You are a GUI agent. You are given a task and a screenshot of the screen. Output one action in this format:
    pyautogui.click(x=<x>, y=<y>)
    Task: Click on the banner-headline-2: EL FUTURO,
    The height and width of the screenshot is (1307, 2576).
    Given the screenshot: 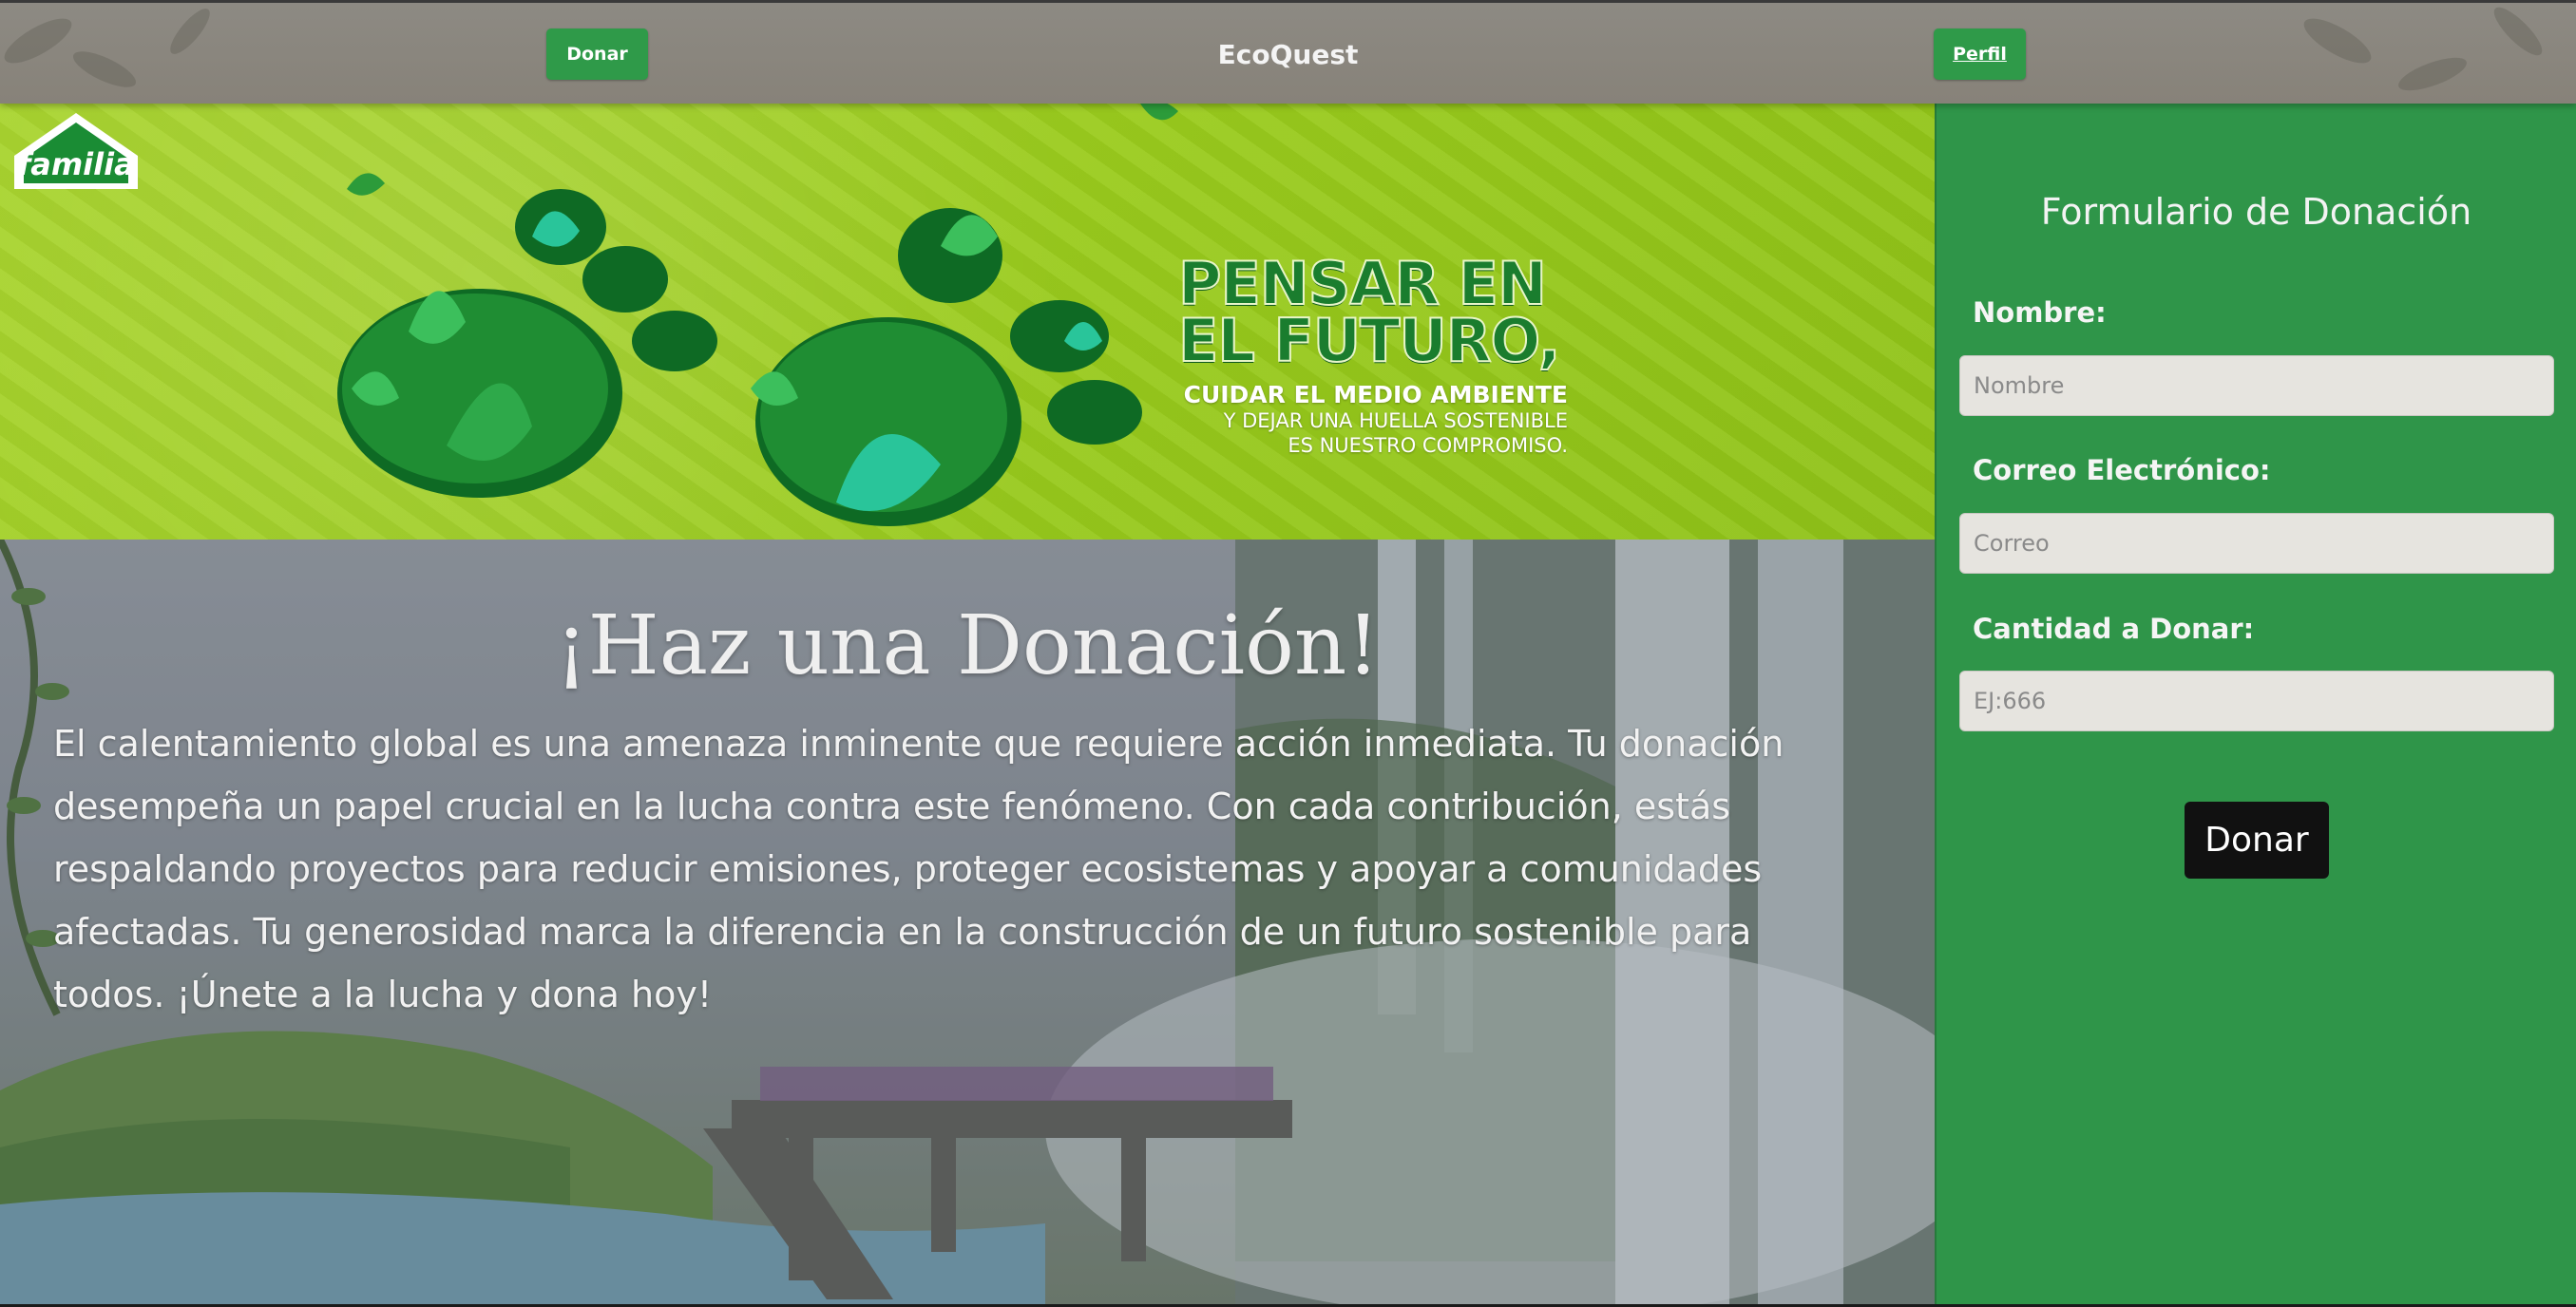 What is the action you would take?
    pyautogui.click(x=1369, y=340)
    